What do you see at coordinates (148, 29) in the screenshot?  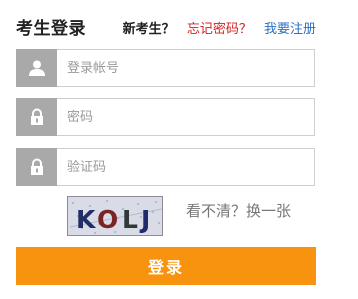 I see `new-examinee-label: 新考生？` at bounding box center [148, 29].